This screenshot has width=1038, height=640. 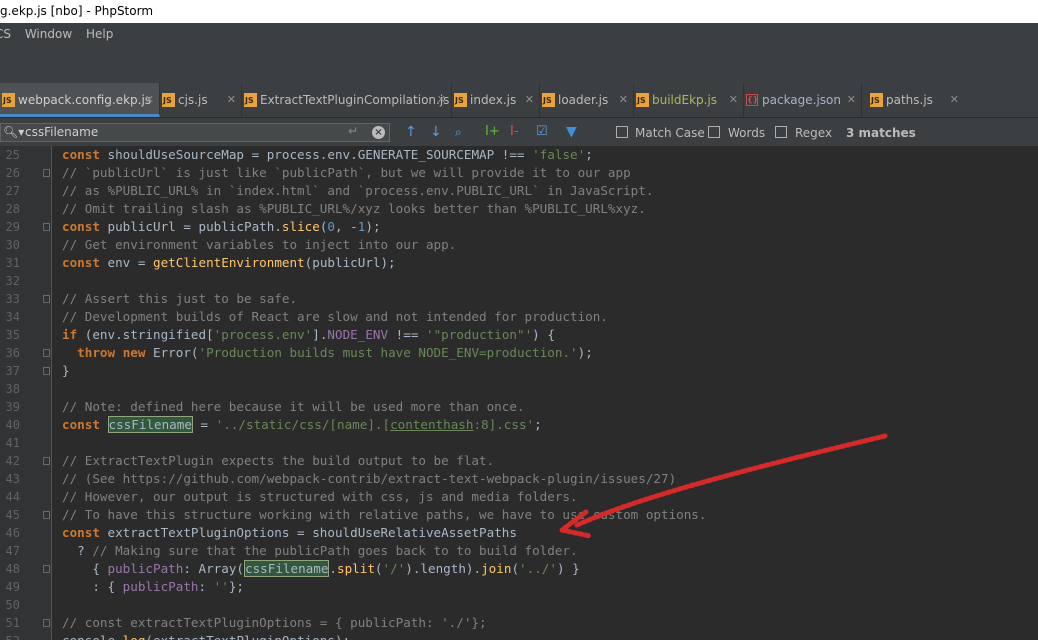 I want to click on select-all-occurrences-icon: ☑, so click(x=542, y=132).